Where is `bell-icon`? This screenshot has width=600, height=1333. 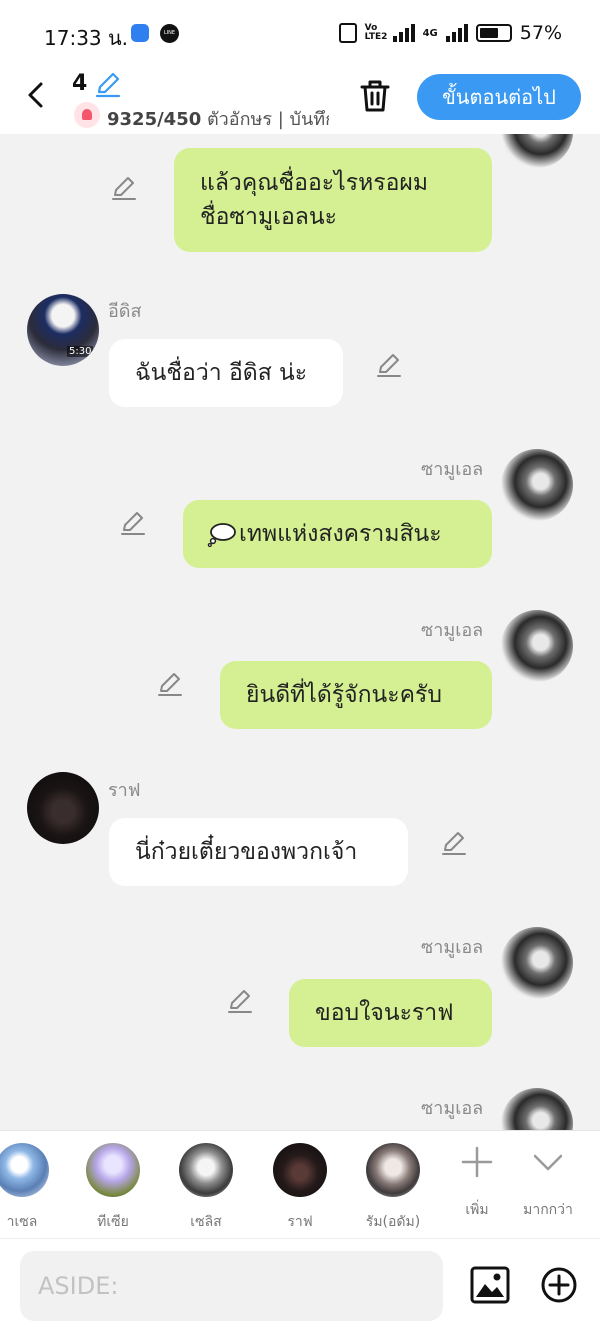
bell-icon is located at coordinates (87, 115).